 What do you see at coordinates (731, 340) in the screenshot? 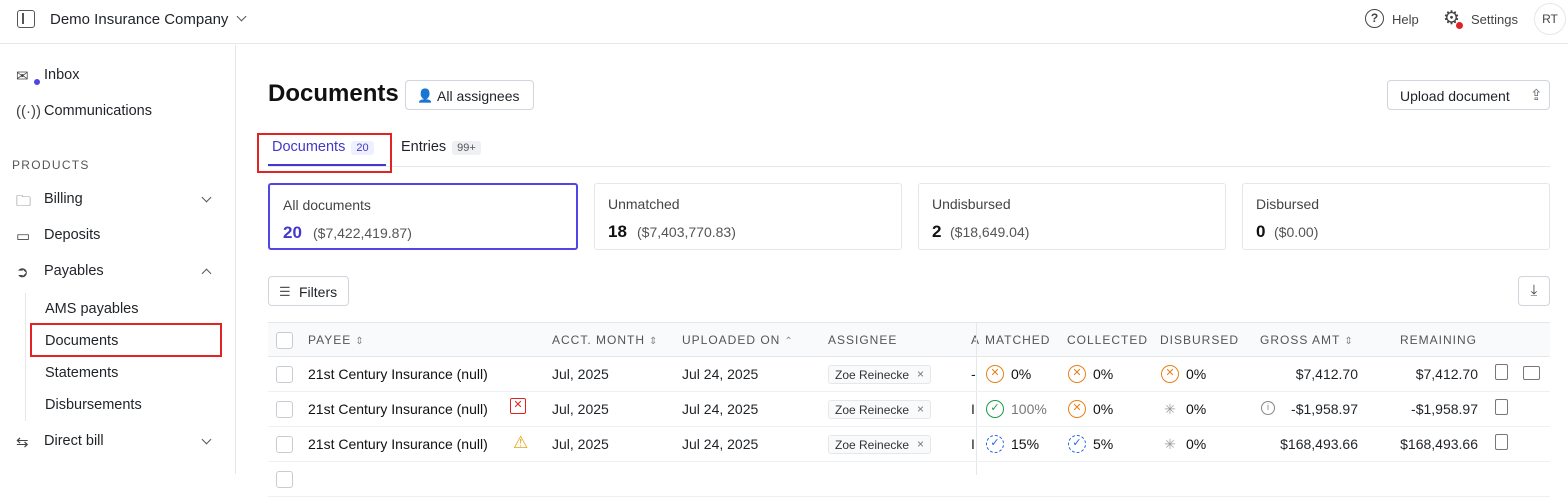
I see `header-label: UPLOADED ON` at bounding box center [731, 340].